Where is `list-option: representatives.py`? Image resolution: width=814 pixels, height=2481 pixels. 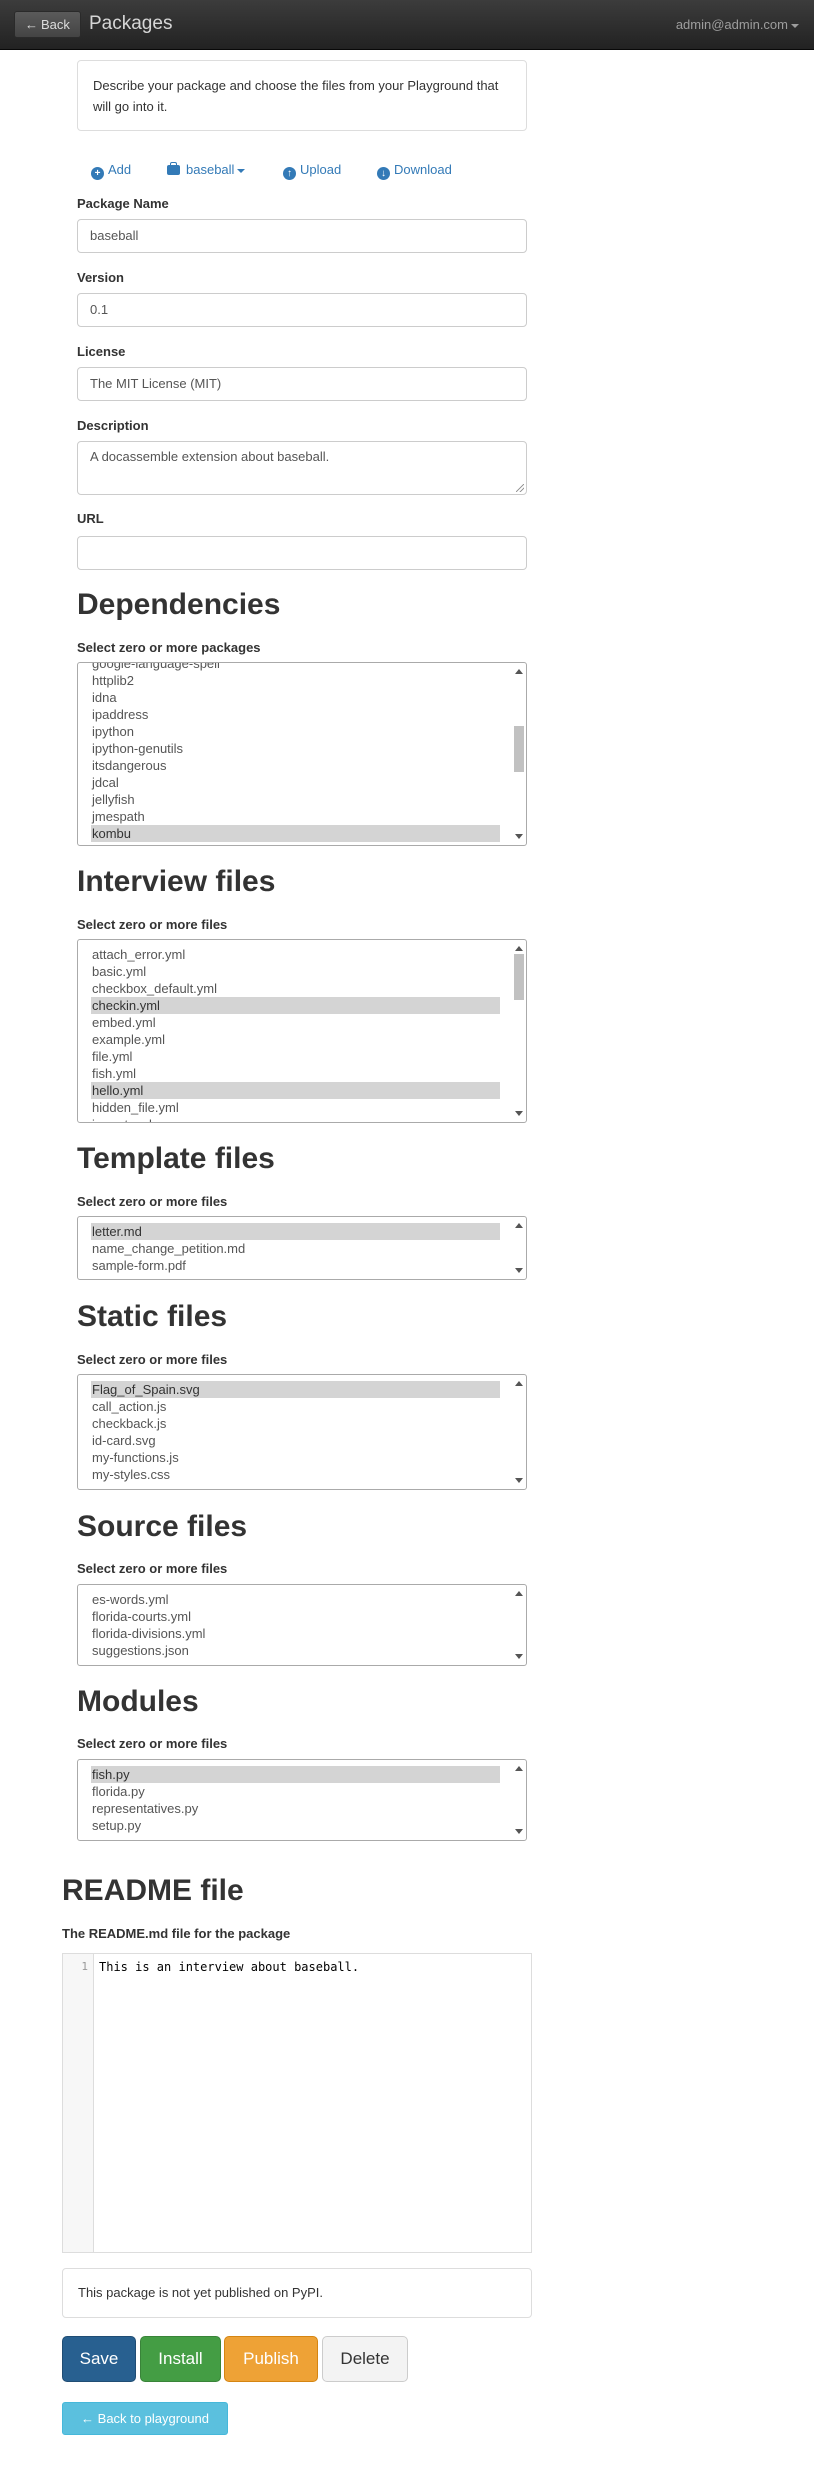 list-option: representatives.py is located at coordinates (295, 1808).